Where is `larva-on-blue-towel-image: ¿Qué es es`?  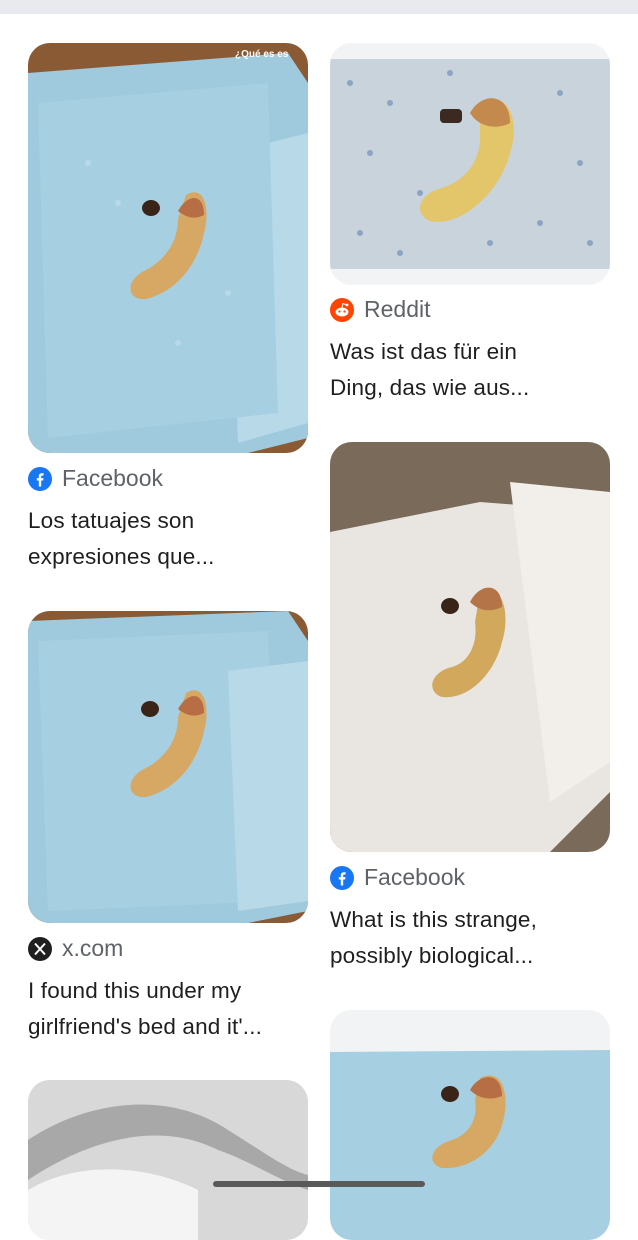
larva-on-blue-towel-image: ¿Qué es es is located at coordinates (168, 248).